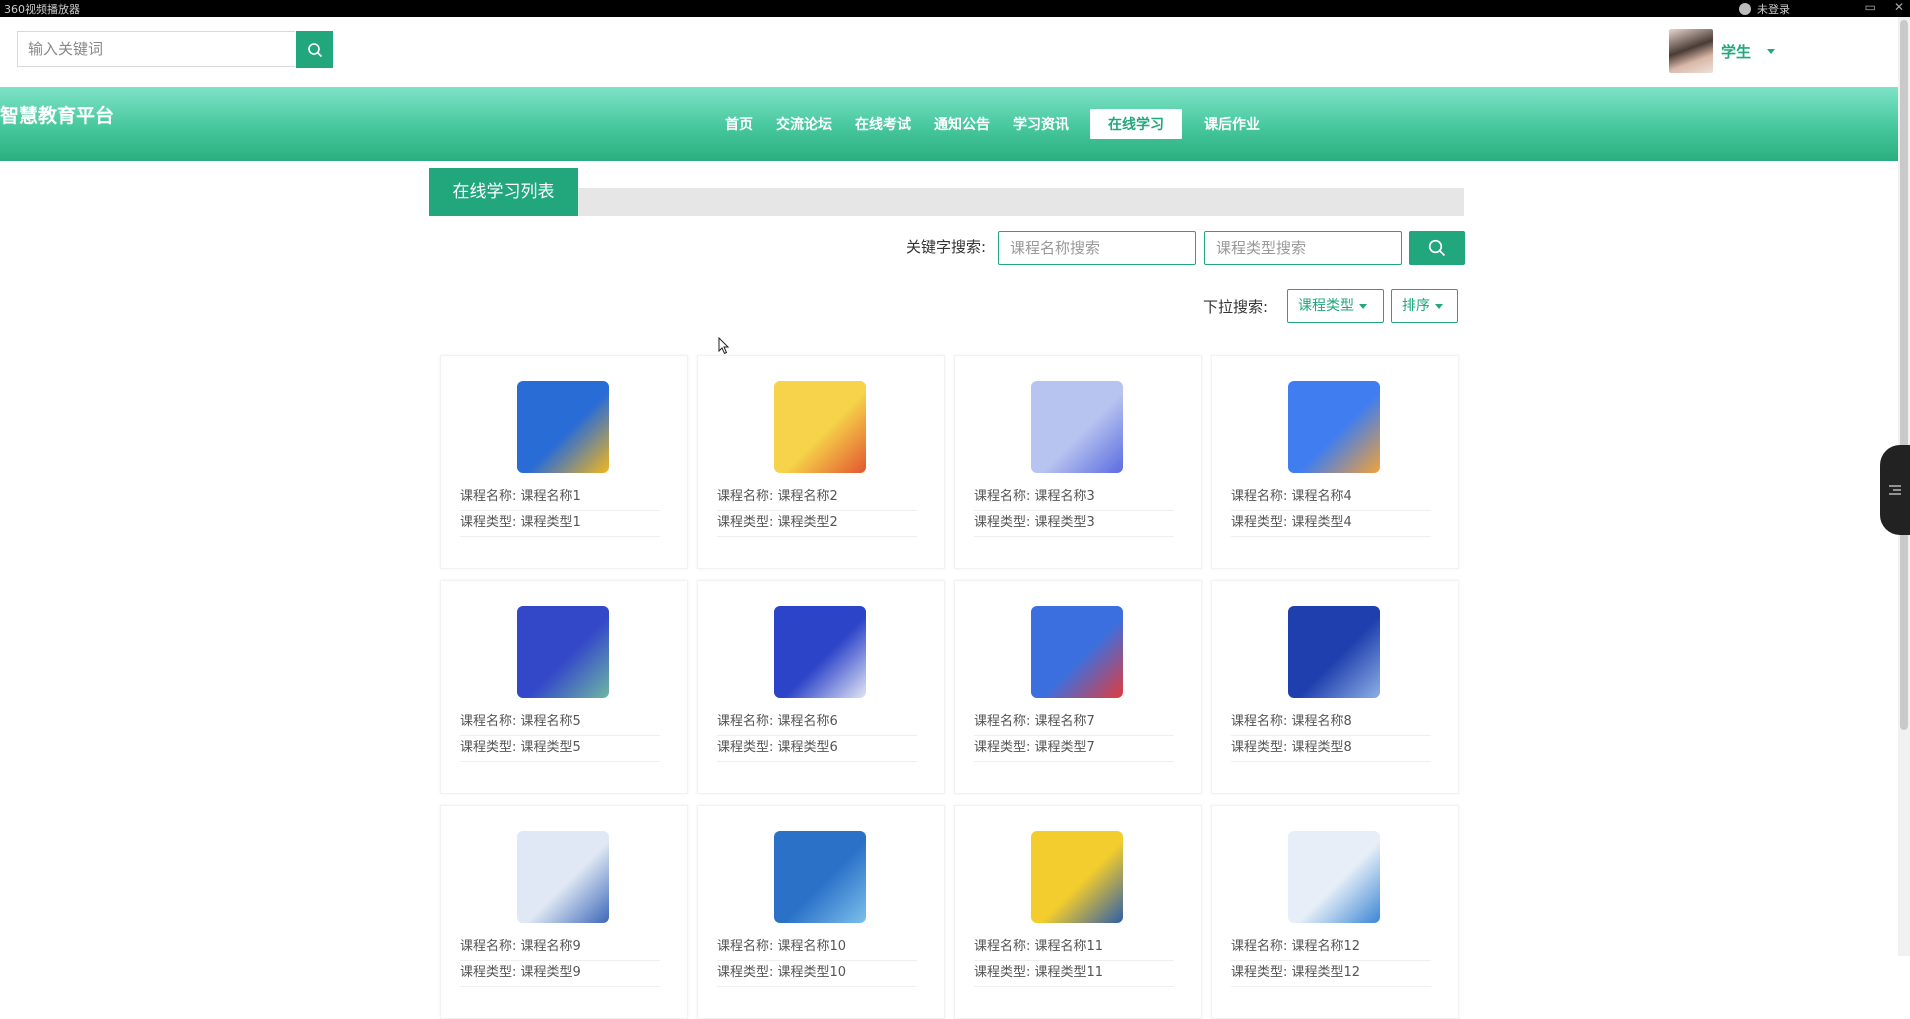  What do you see at coordinates (1764, 9) in the screenshot?
I see `window-login: 未登录` at bounding box center [1764, 9].